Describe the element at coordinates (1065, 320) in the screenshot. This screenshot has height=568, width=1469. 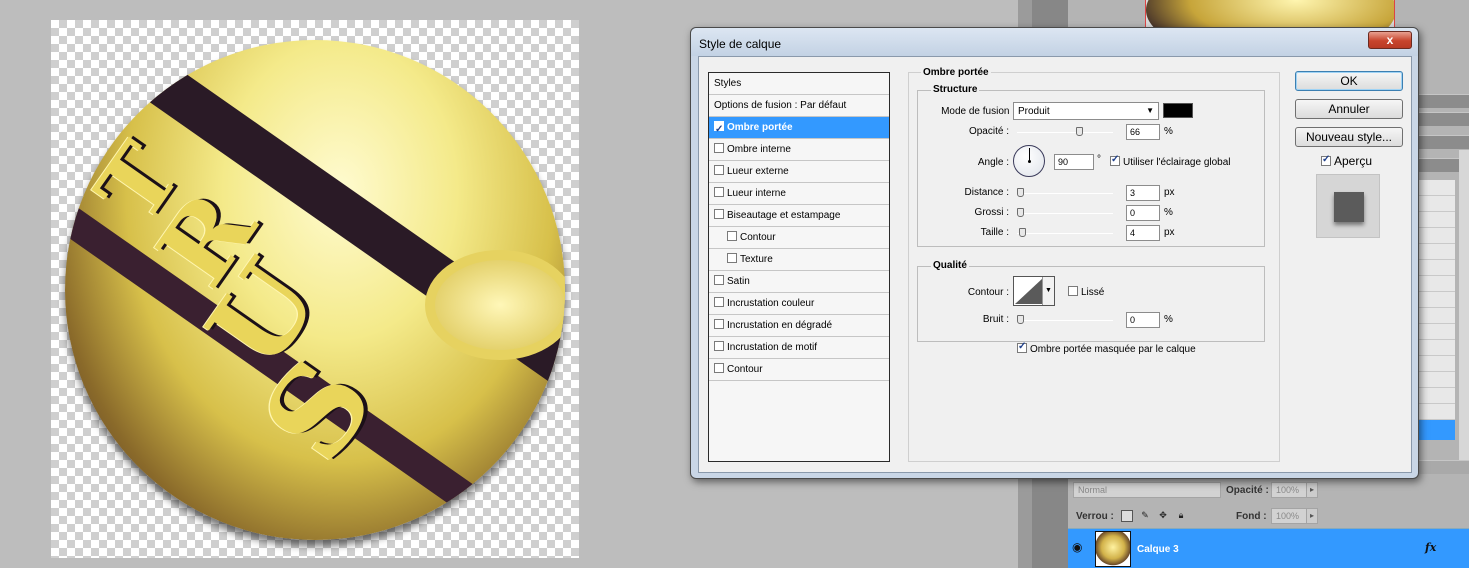
I see `noise-slider` at that location.